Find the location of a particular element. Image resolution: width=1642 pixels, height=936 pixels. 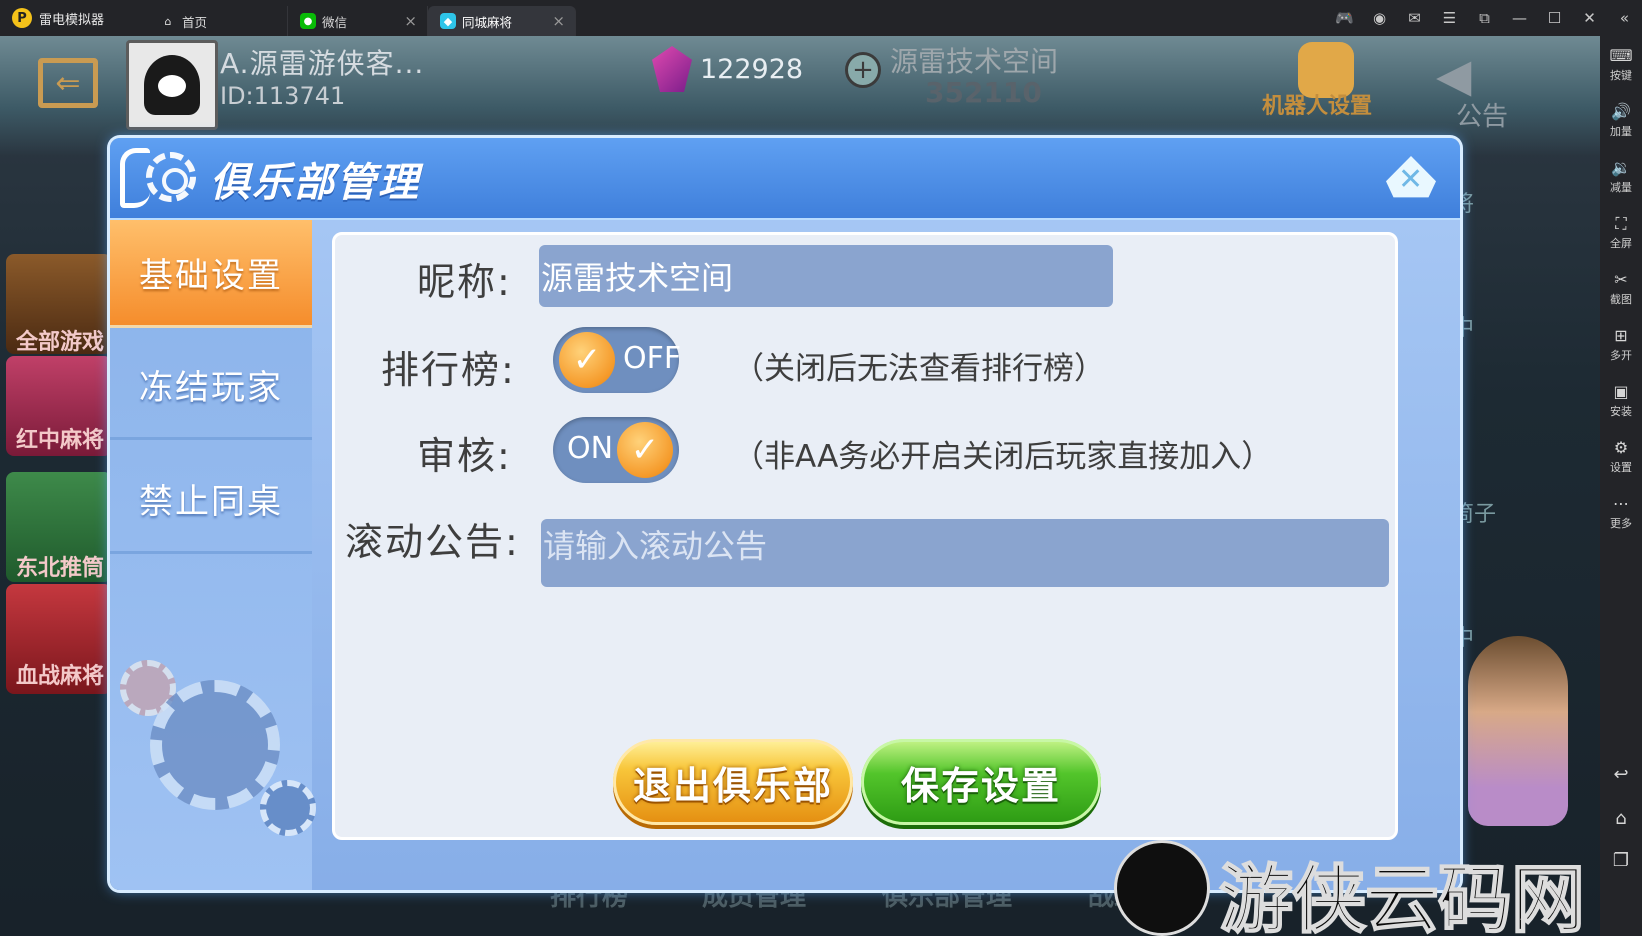

toolbar-install-apk: ▣ 安装 is located at coordinates (1621, 400).